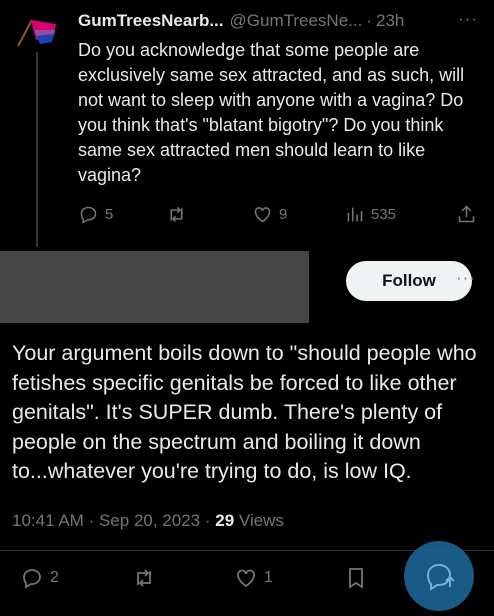  Describe the element at coordinates (283, 214) in the screenshot. I see `like-count: 9` at that location.